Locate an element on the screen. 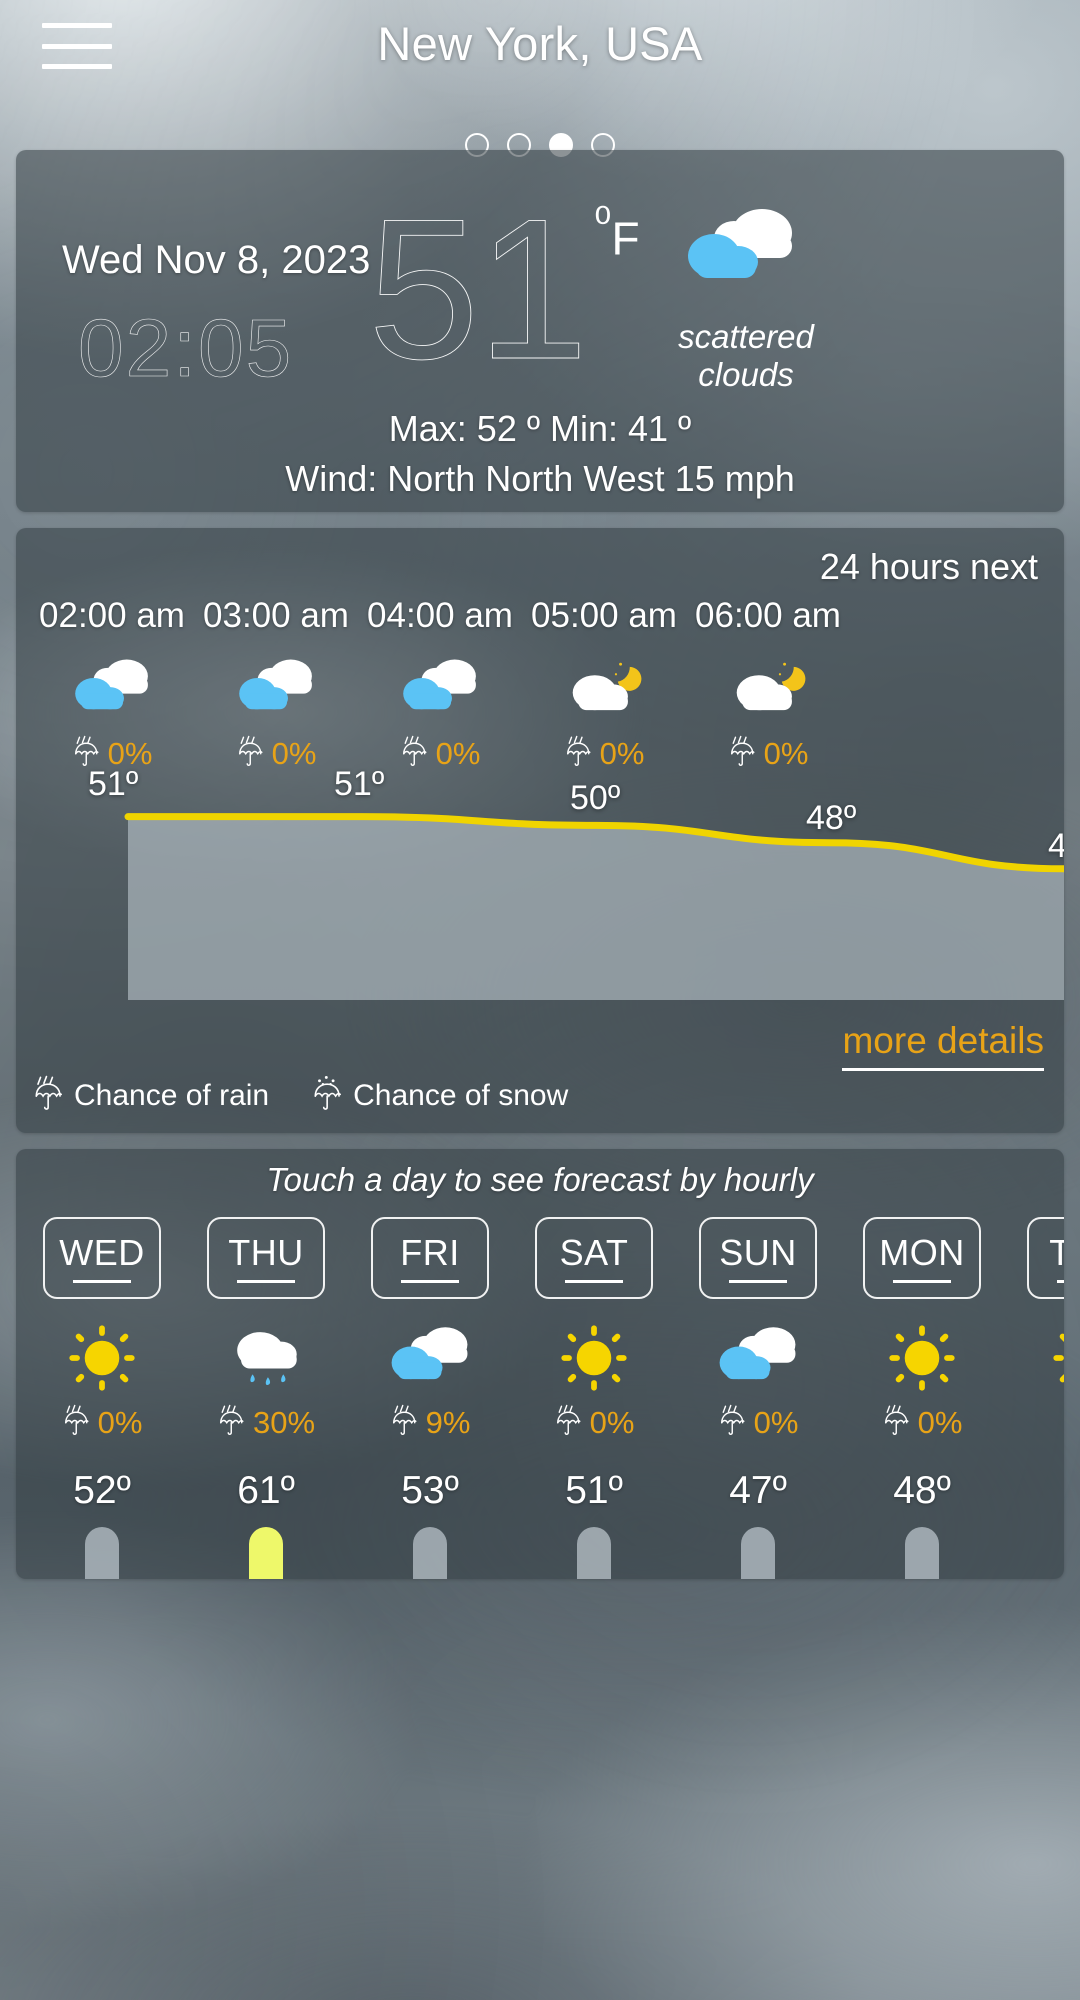  chart-point-label: 50º is located at coordinates (595, 798).